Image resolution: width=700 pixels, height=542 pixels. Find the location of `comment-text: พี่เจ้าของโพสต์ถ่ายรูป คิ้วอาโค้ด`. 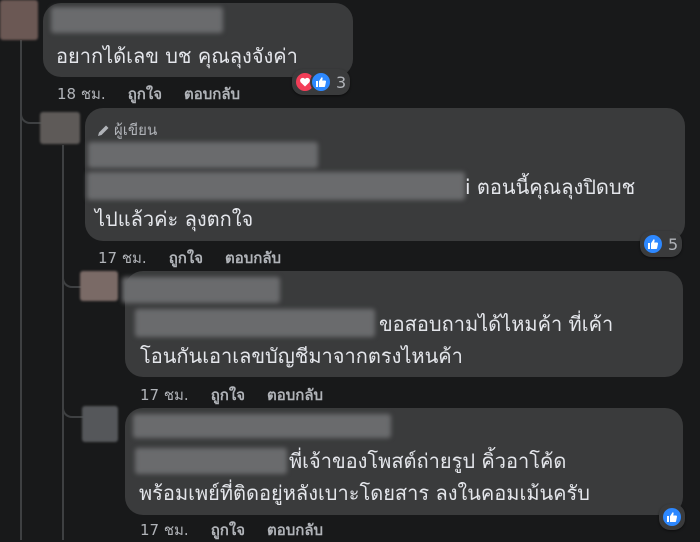

comment-text: พี่เจ้าของโพสต์ถ่ายรูป คิ้วอาโค้ด is located at coordinates (428, 461).